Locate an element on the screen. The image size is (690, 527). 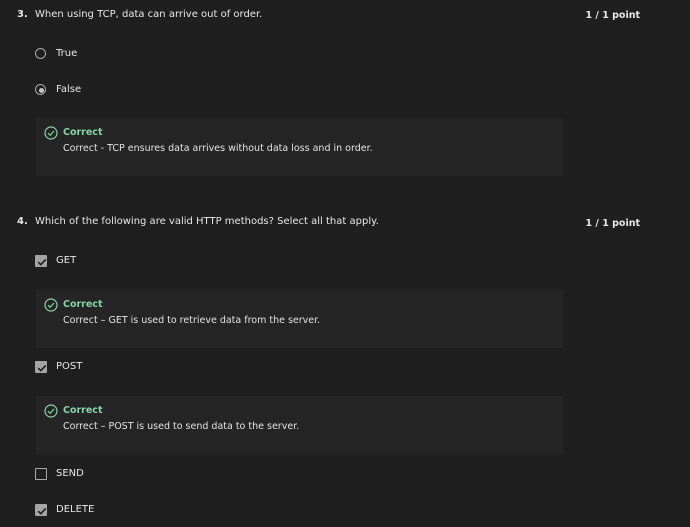
option-post-label: POST is located at coordinates (69, 366).